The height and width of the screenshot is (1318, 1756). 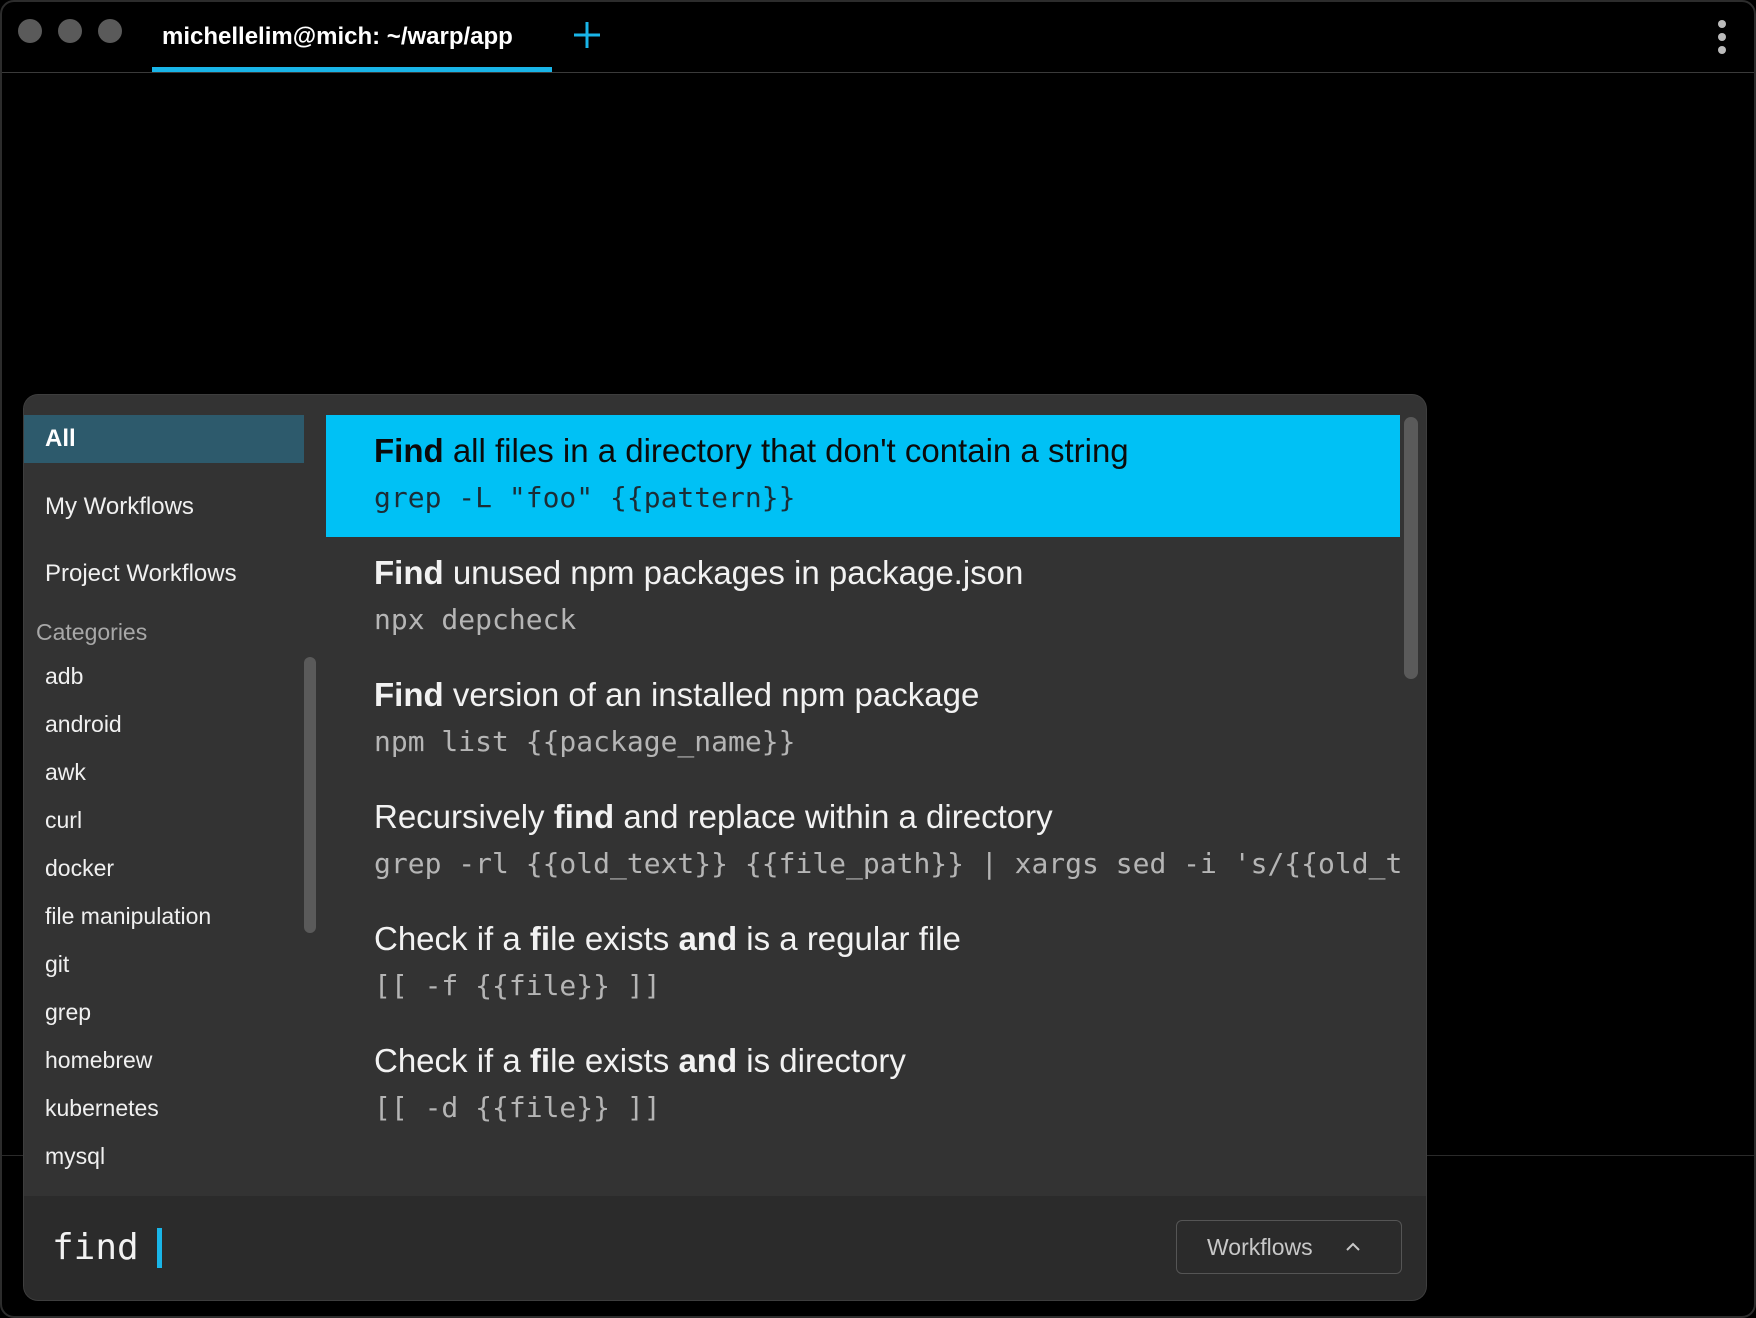 What do you see at coordinates (98, 1060) in the screenshot?
I see `category-item-homebrew: homebrew` at bounding box center [98, 1060].